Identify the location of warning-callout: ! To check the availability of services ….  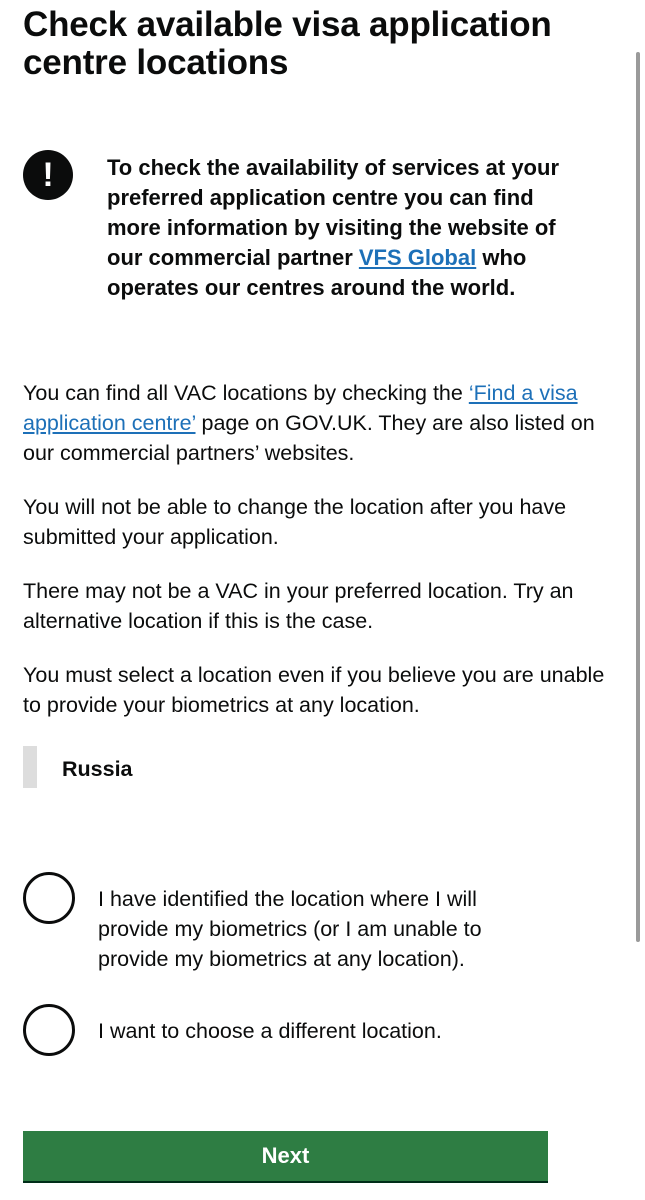
(323, 230).